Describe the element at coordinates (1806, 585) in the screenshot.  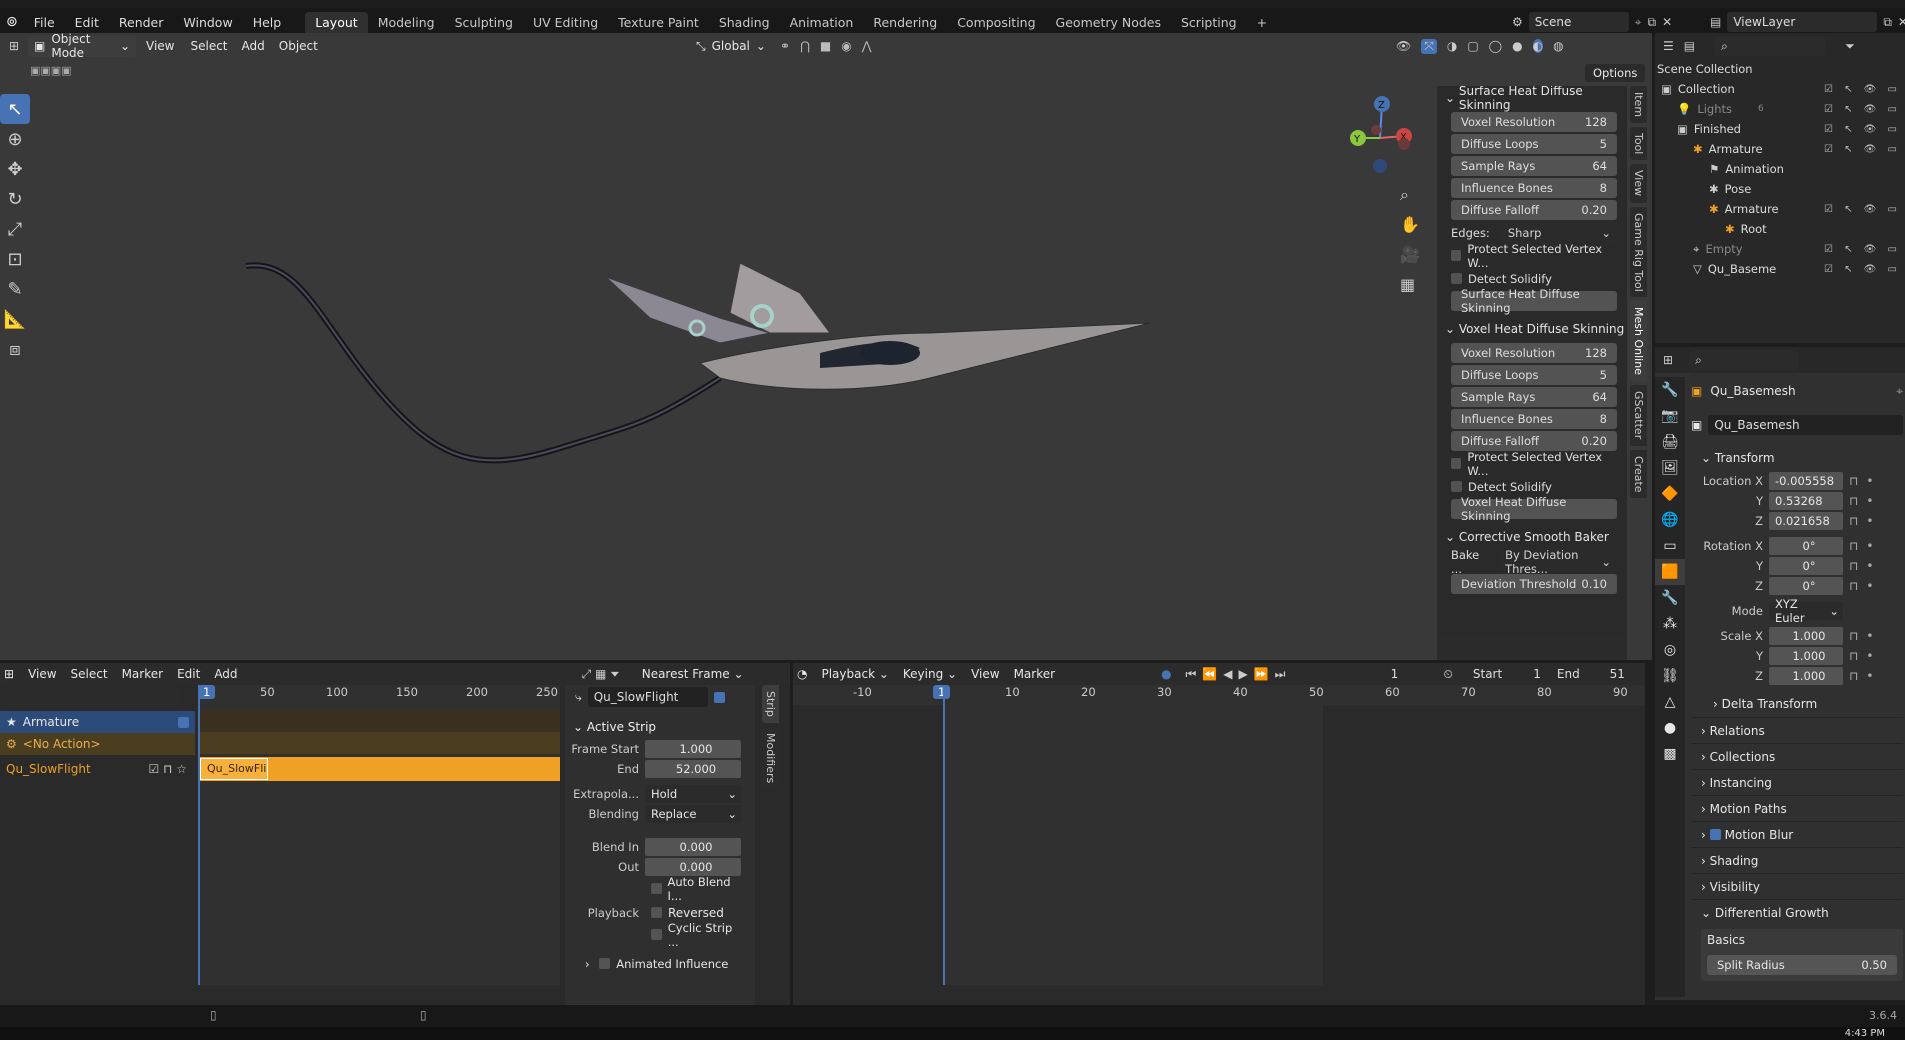
I see `rotation-z-input: 0°` at that location.